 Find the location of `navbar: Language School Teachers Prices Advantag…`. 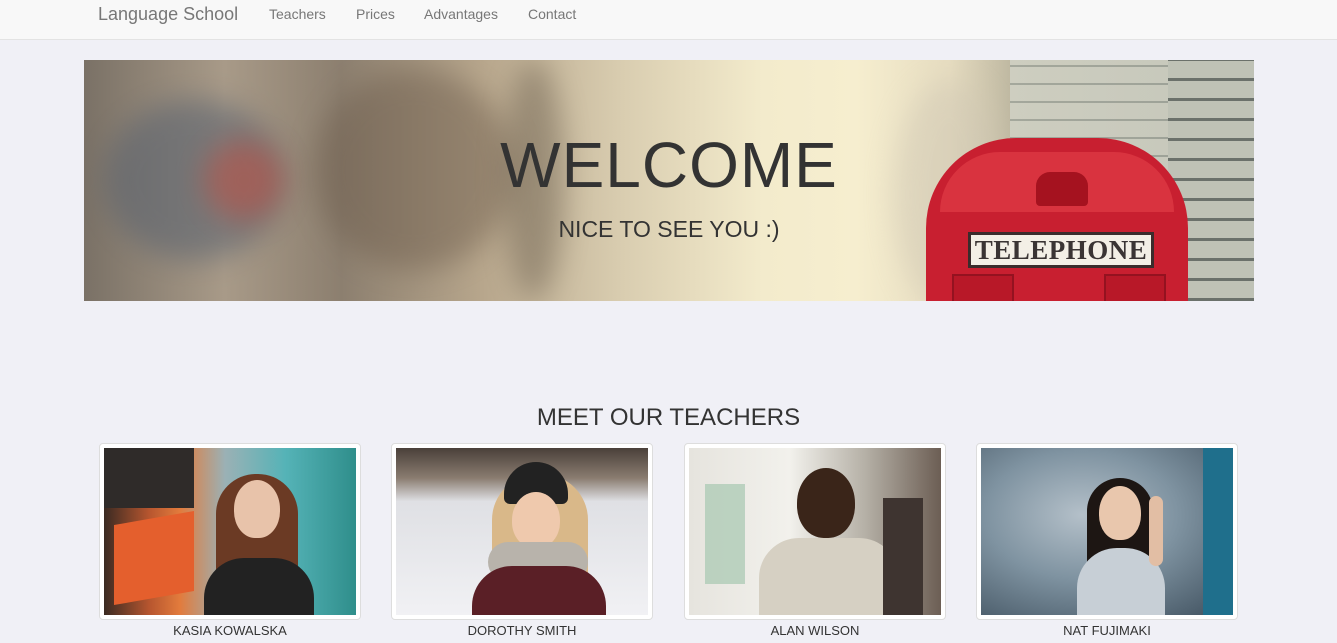

navbar: Language School Teachers Prices Advantag… is located at coordinates (668, 20).